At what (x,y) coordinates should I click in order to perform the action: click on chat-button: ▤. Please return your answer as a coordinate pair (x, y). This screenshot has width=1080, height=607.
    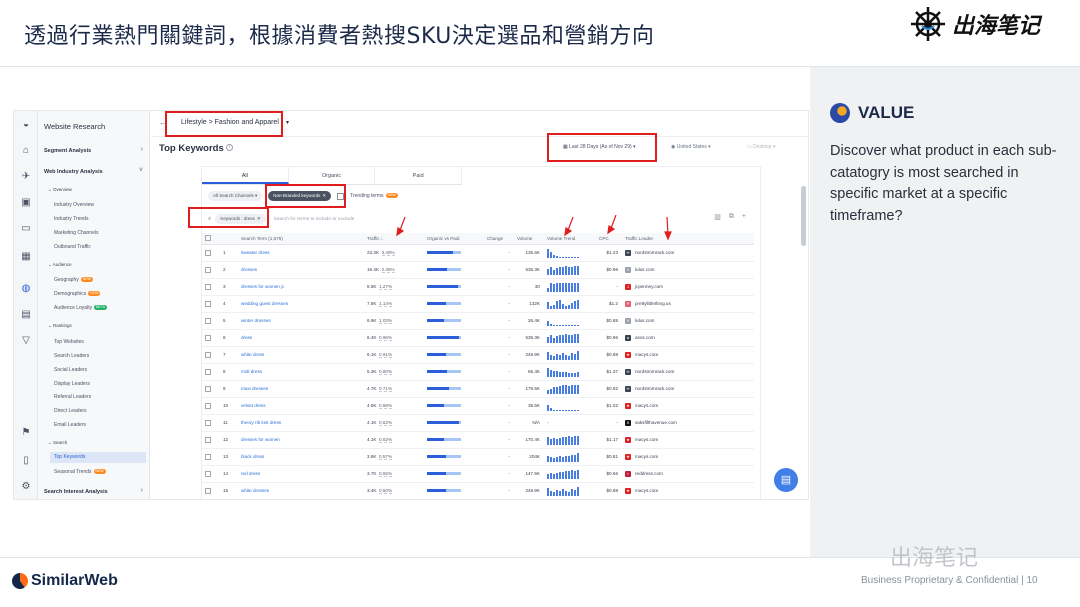
    Looking at the image, I should click on (786, 480).